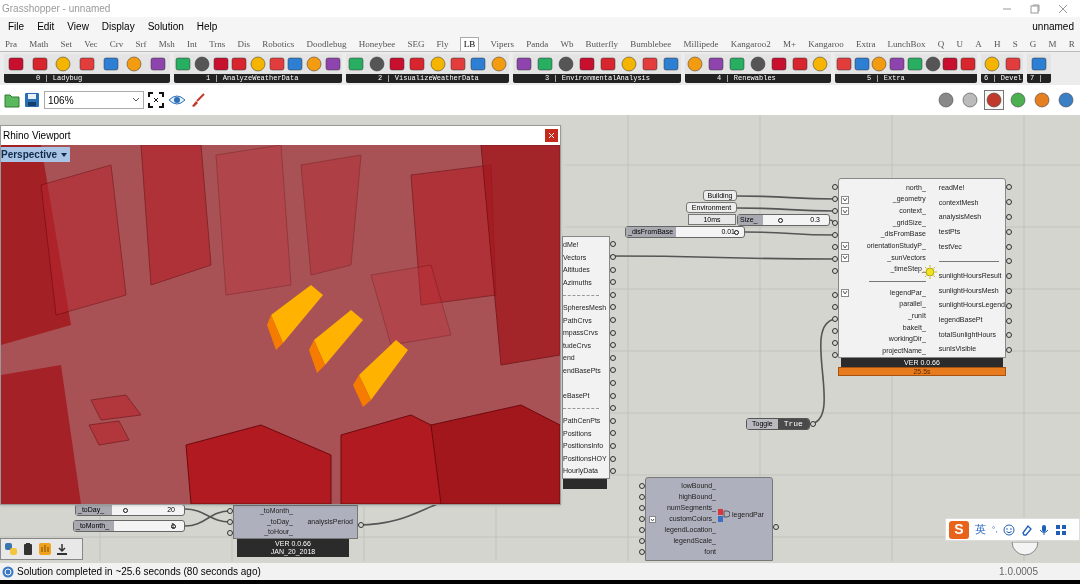 The image size is (1080, 584). Describe the element at coordinates (789, 44) in the screenshot. I see `component-tab: M+` at that location.